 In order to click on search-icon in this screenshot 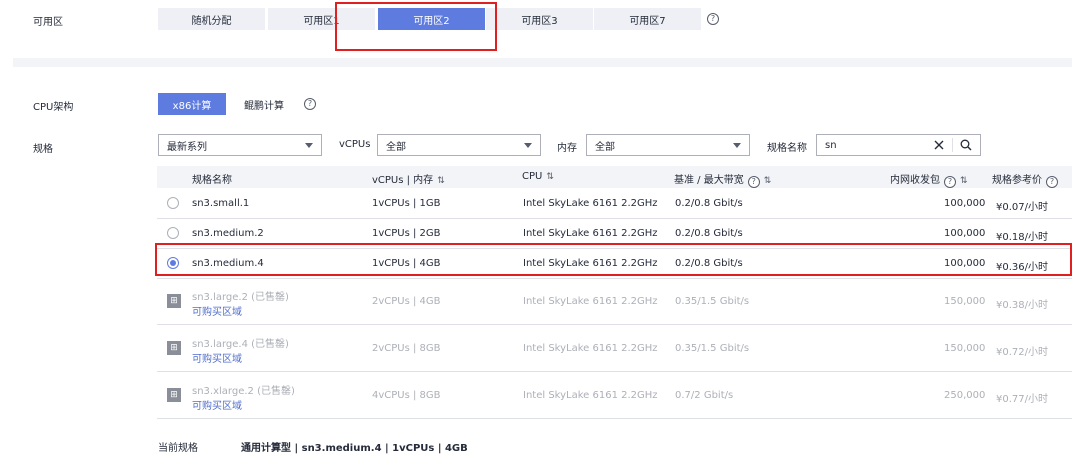, I will do `click(966, 145)`.